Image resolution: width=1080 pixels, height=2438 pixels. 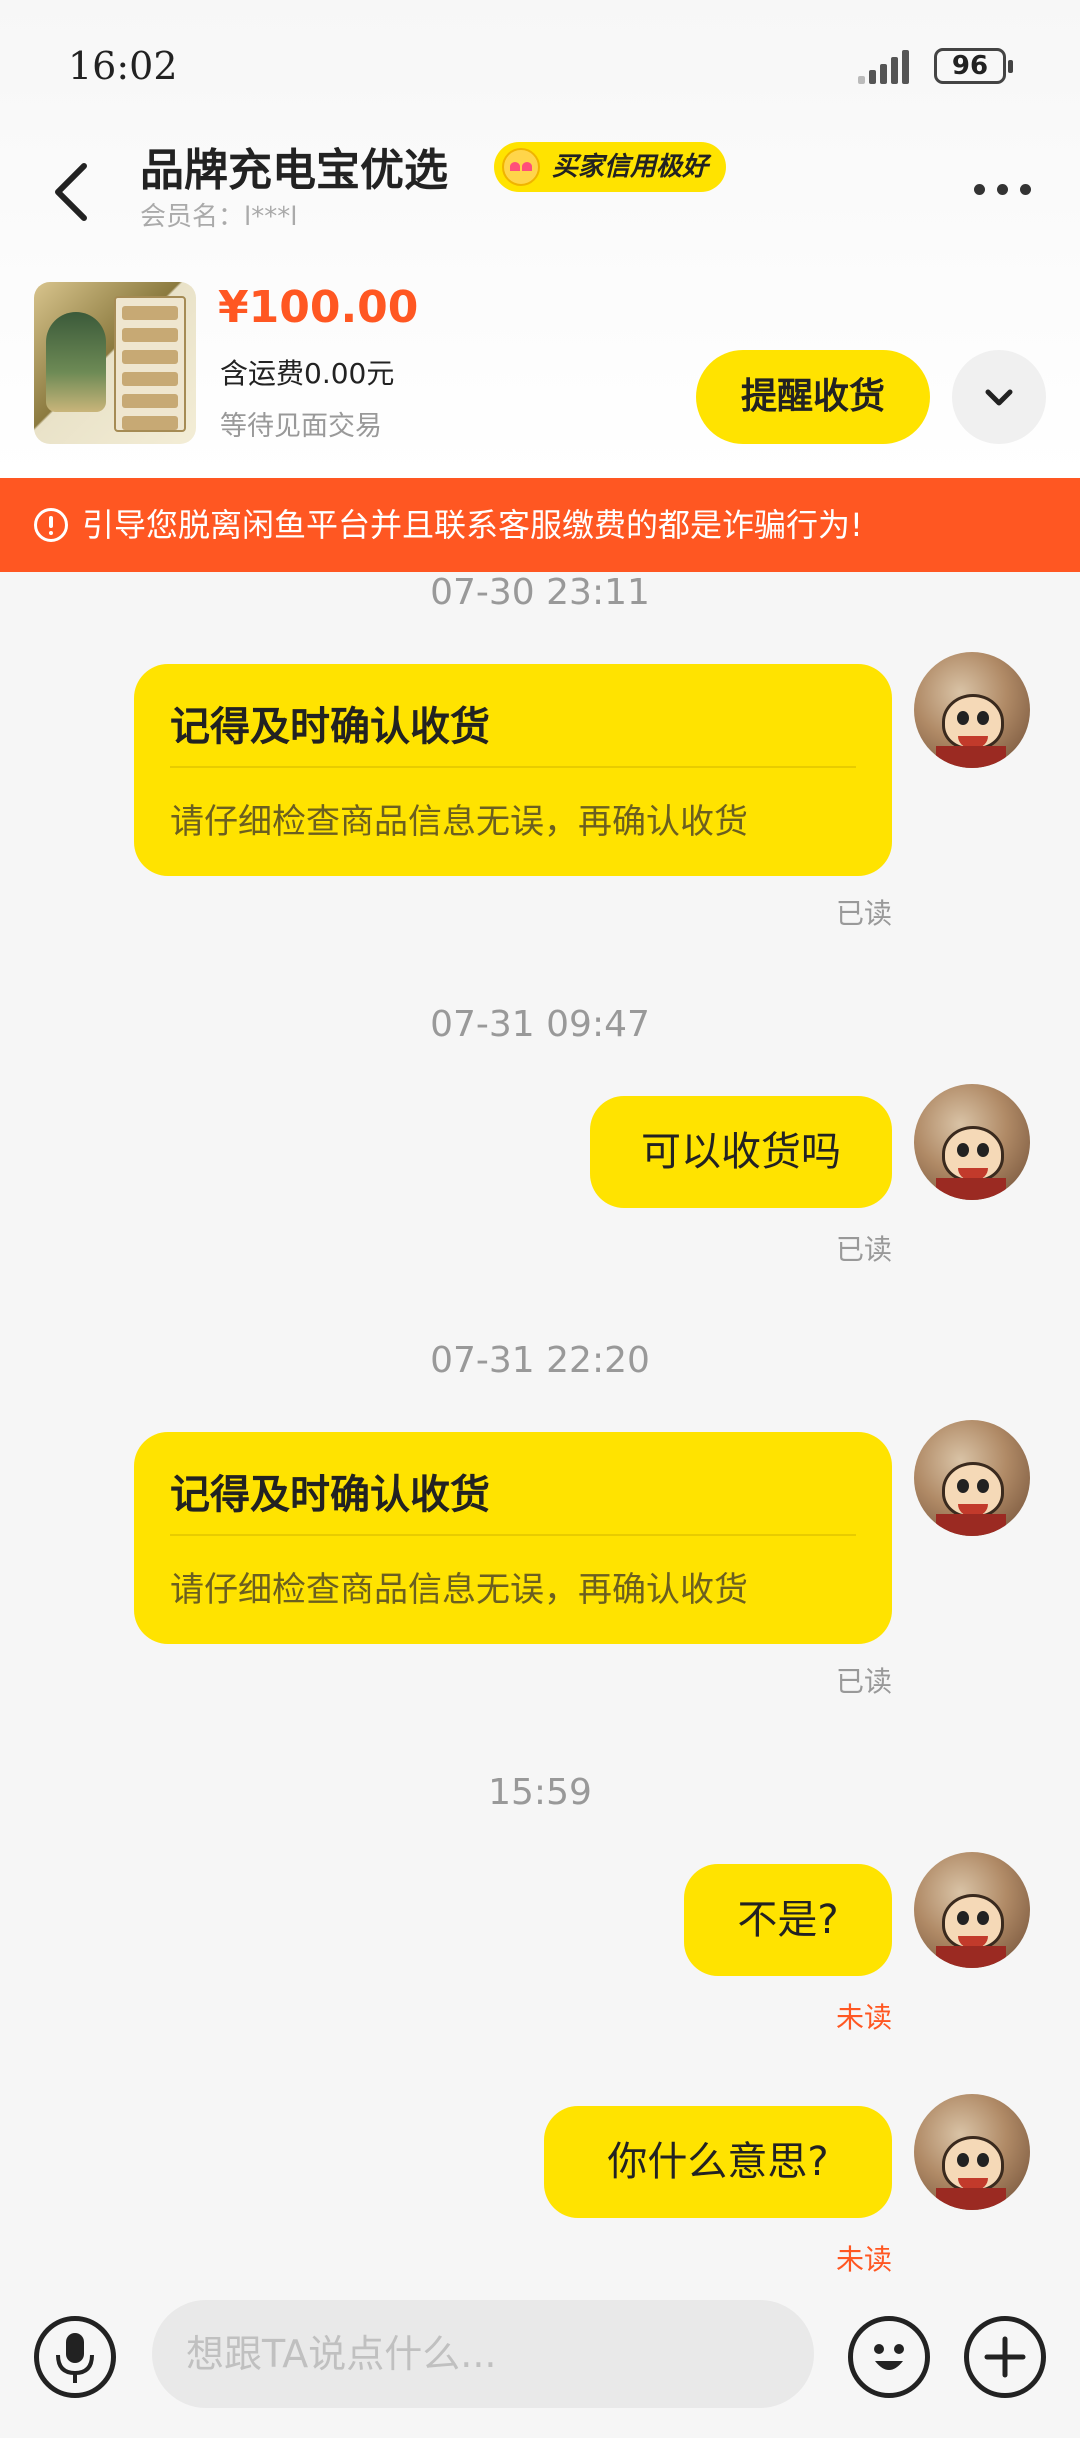 I want to click on product-price: ¥100.00, so click(x=318, y=307).